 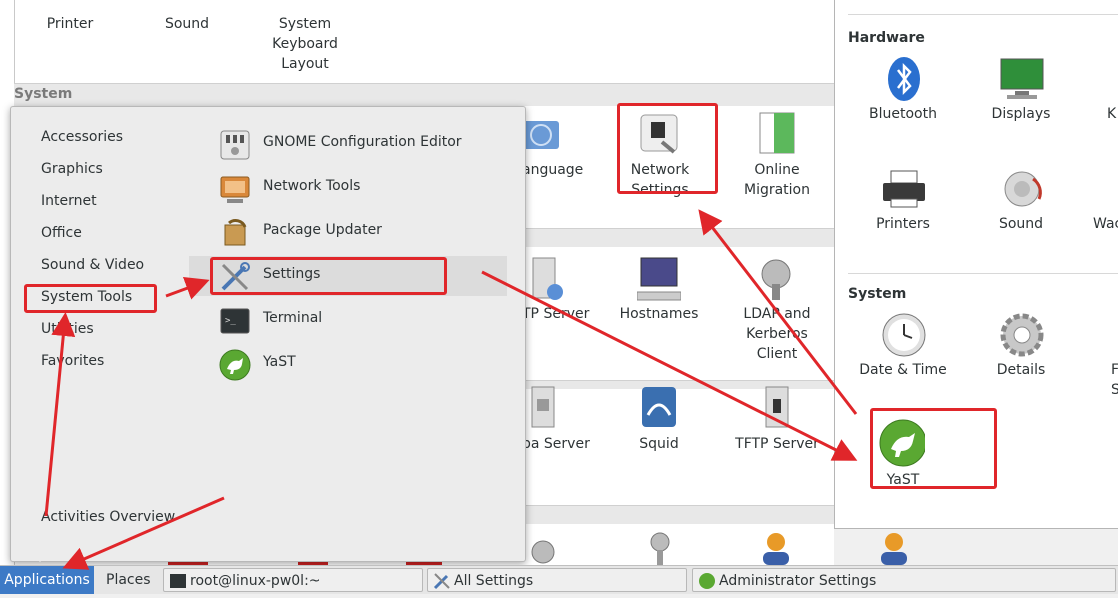 What do you see at coordinates (67, 329) in the screenshot?
I see `category-utilities: Utilities` at bounding box center [67, 329].